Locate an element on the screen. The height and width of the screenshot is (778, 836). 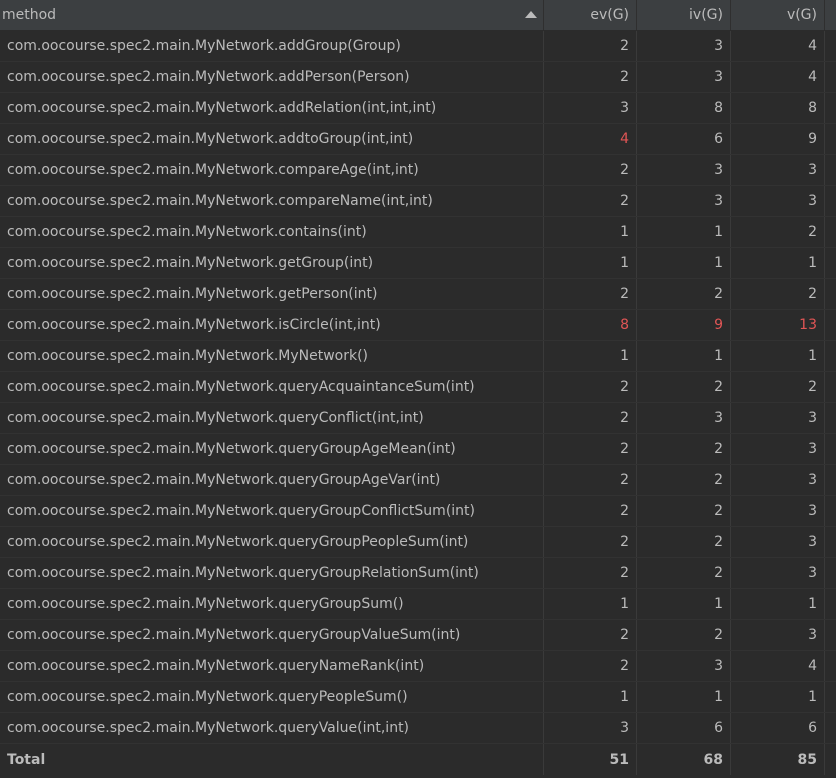
iv-cell: 9 is located at coordinates (684, 325).